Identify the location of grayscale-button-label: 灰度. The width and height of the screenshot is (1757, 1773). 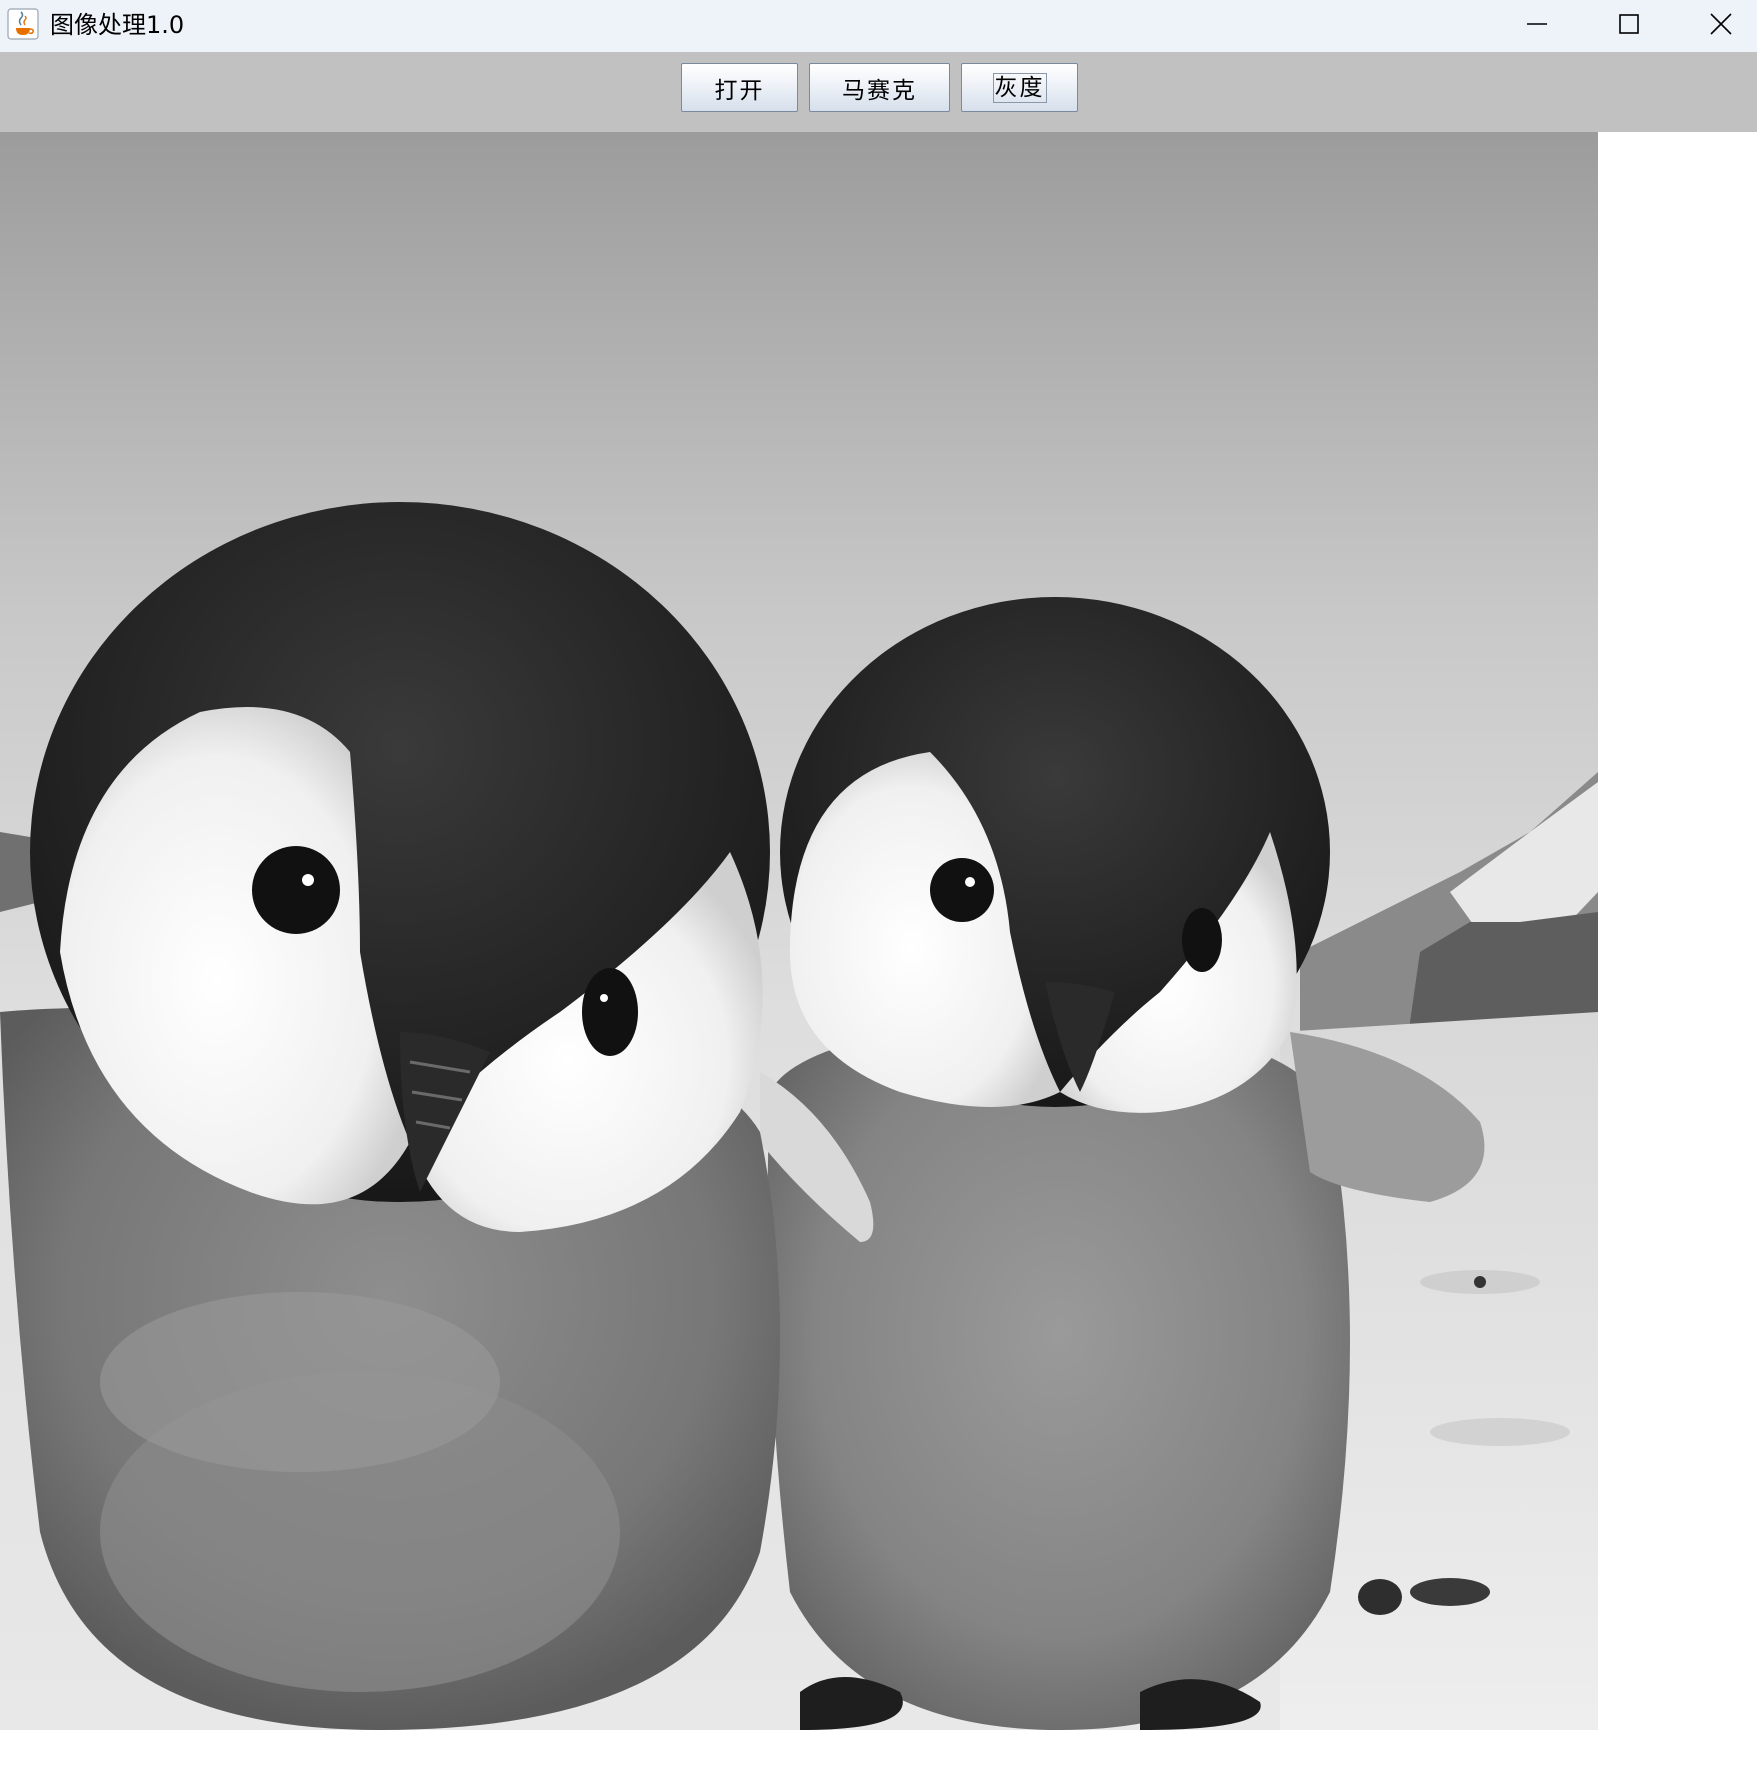
(1019, 87).